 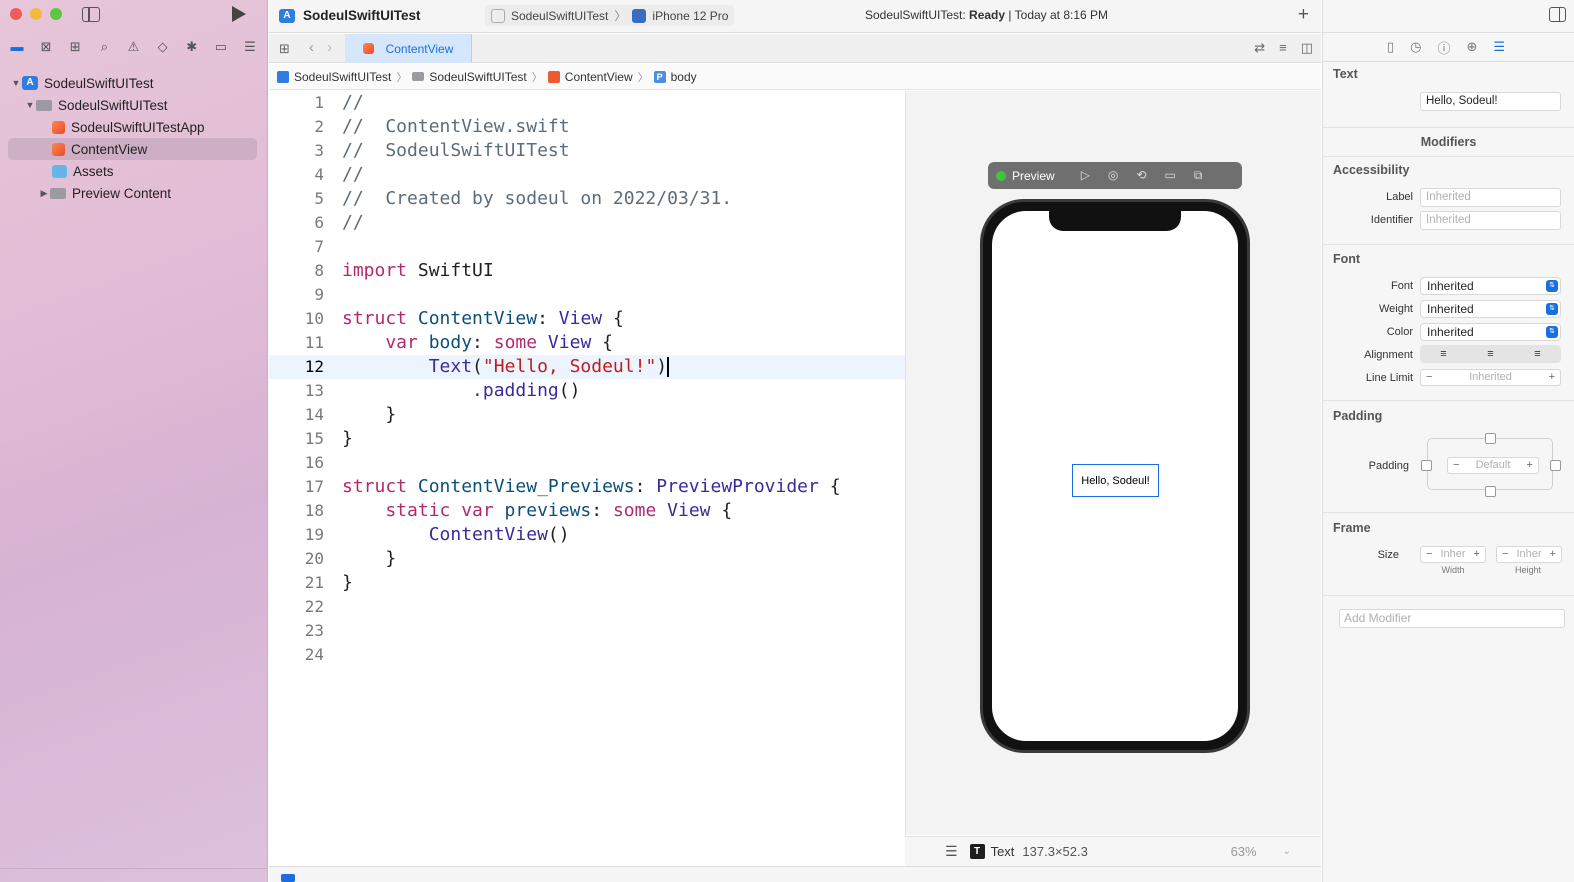 What do you see at coordinates (311, 47) in the screenshot?
I see `back-arrow-icon: ‹` at bounding box center [311, 47].